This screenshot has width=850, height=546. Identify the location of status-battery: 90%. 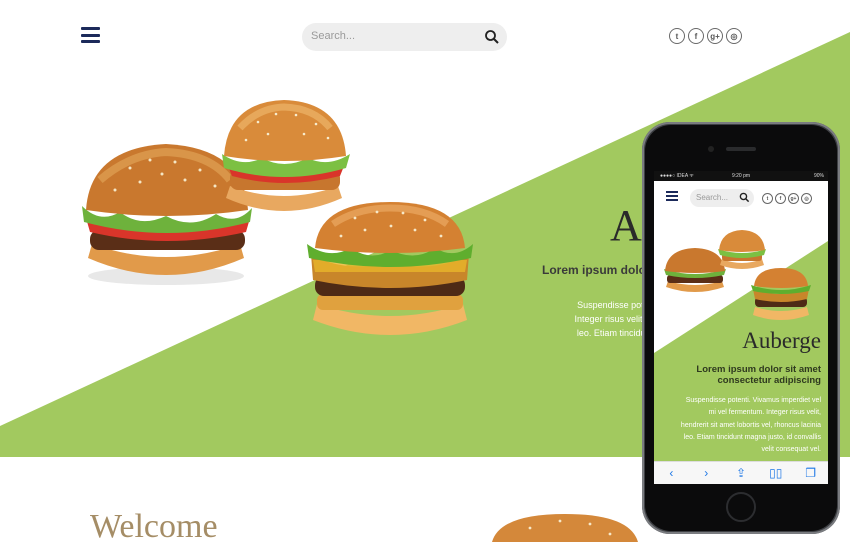
(818, 176).